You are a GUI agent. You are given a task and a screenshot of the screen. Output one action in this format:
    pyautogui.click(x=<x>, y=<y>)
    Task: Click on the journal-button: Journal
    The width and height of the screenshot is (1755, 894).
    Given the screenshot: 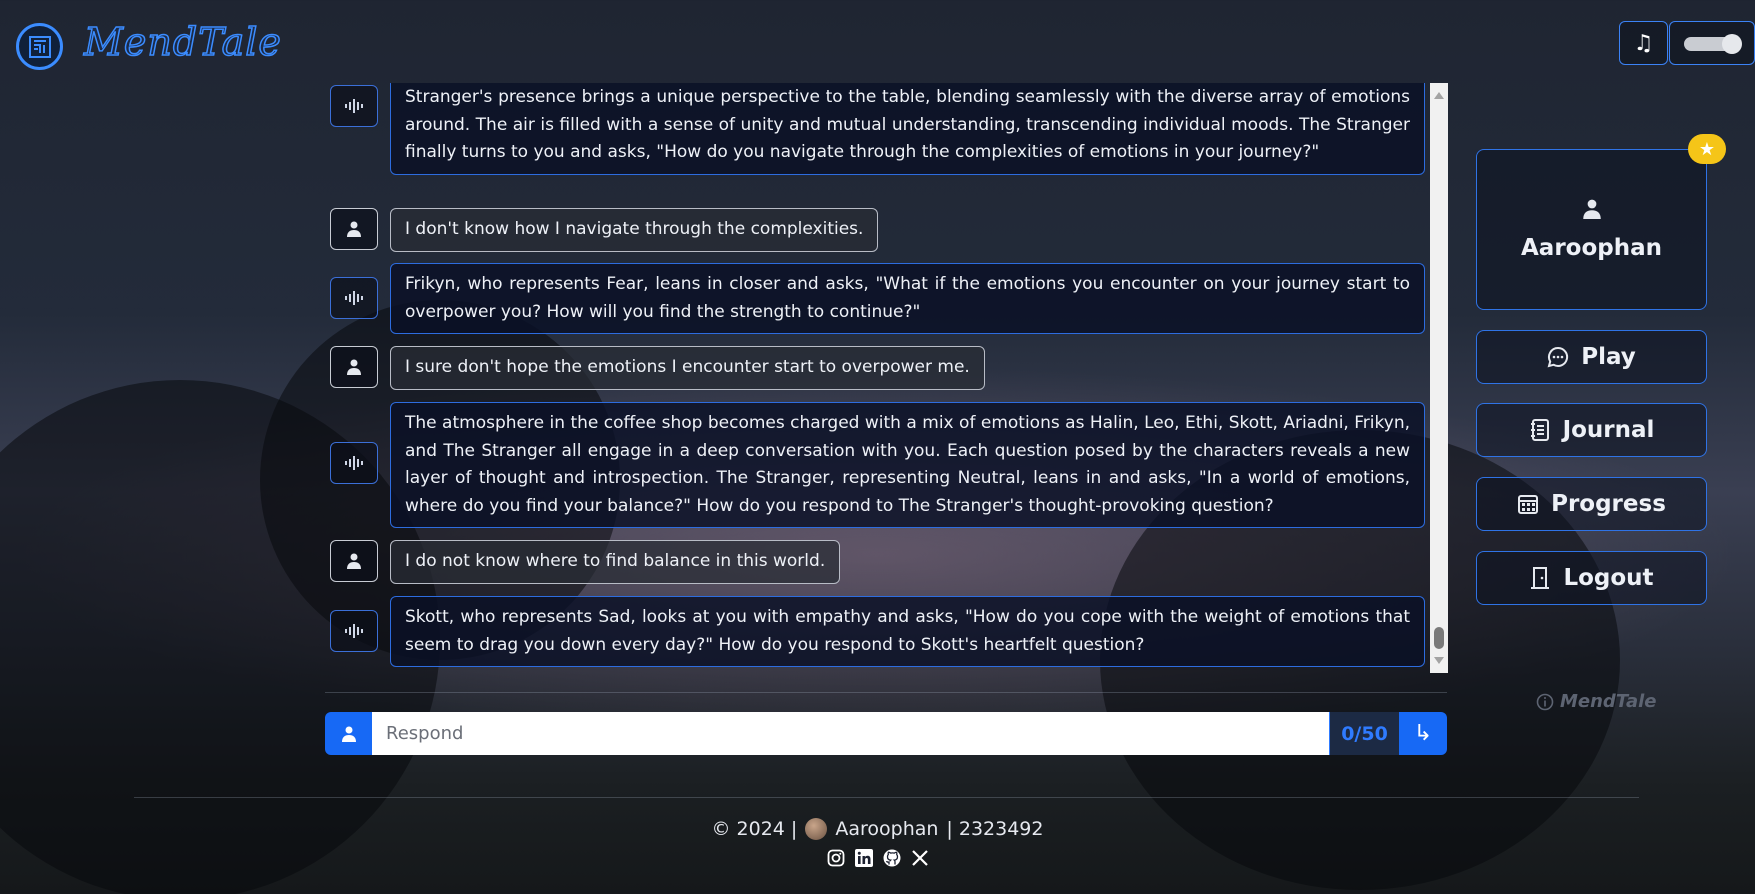 What is the action you would take?
    pyautogui.click(x=1591, y=430)
    